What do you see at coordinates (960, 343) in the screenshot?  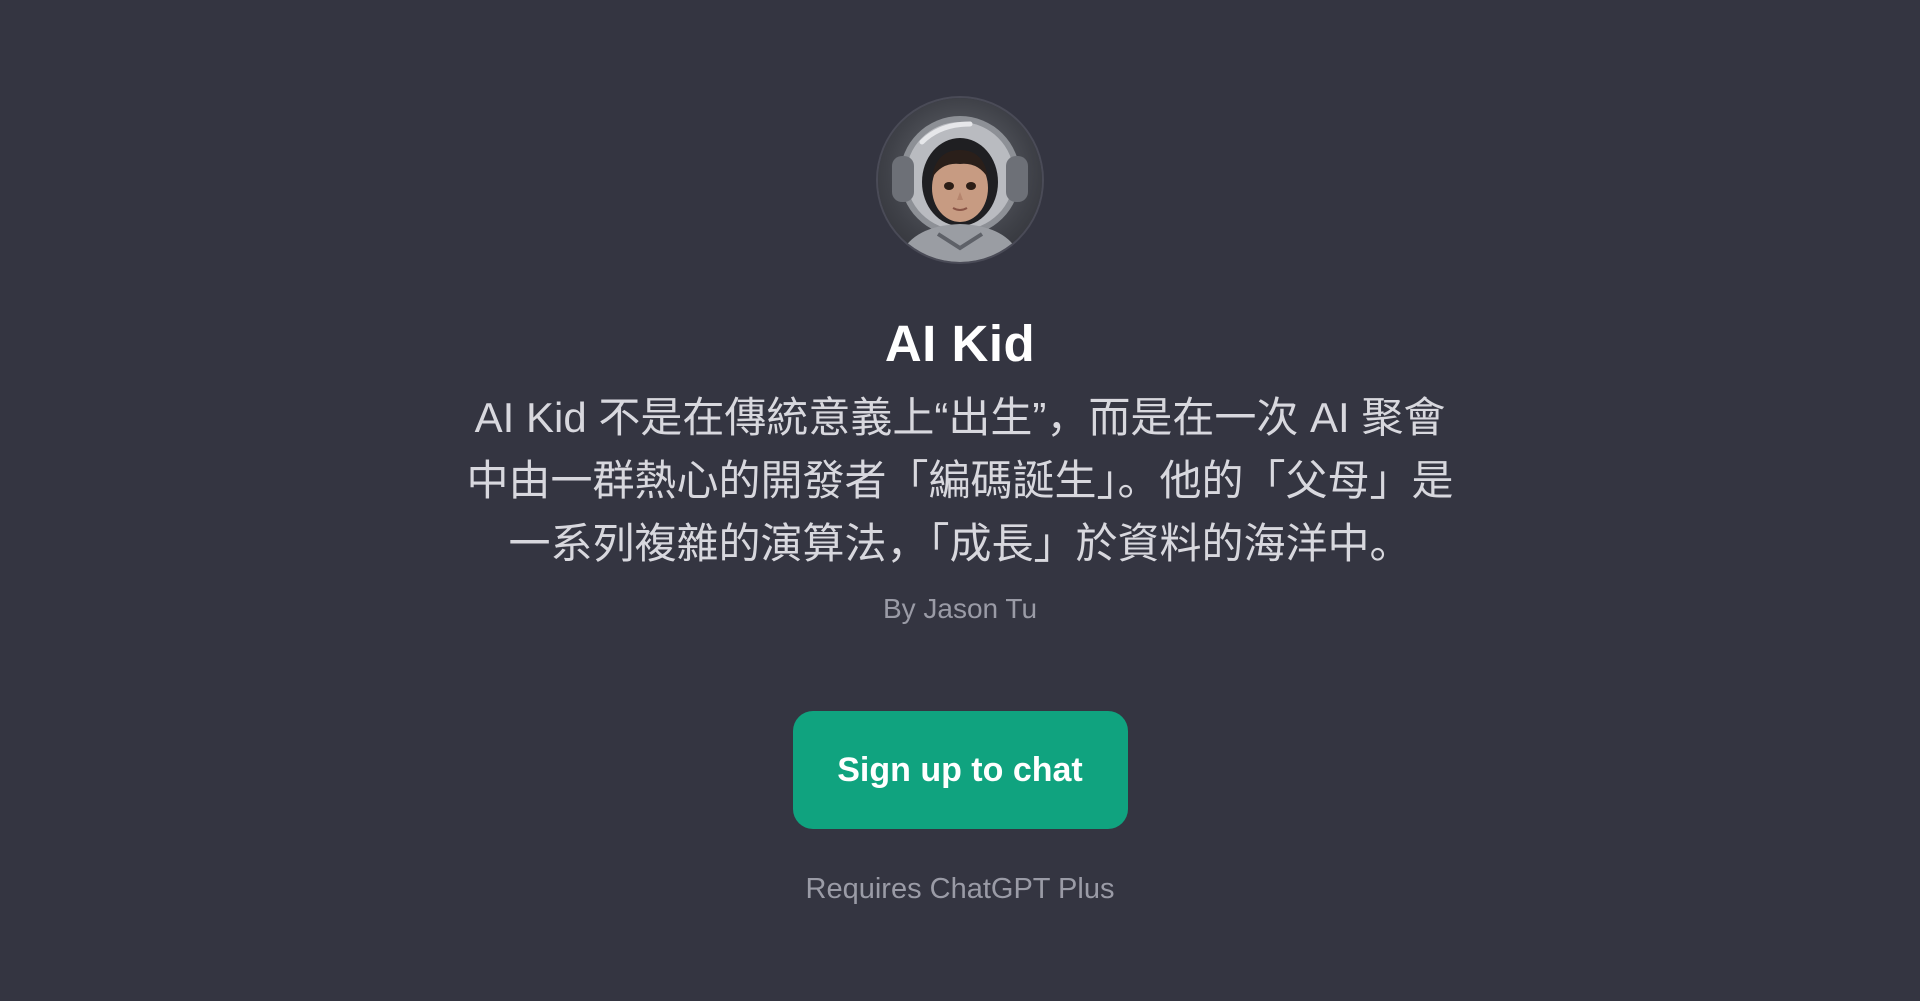 I see `gpt-title: AI Kid` at bounding box center [960, 343].